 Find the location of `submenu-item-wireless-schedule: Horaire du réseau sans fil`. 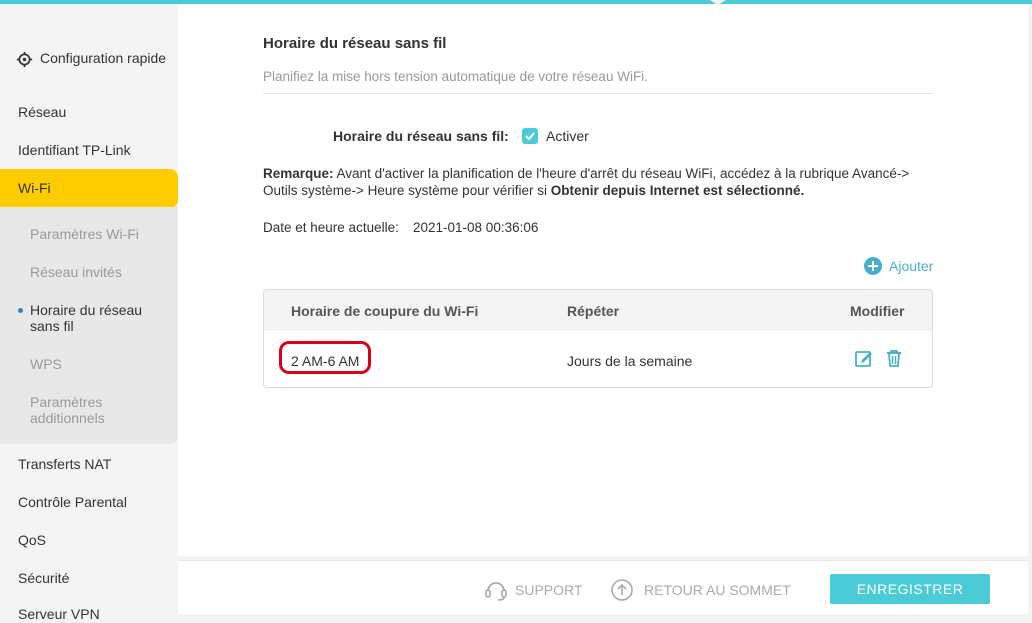

submenu-item-wireless-schedule: Horaire du réseau sans fil is located at coordinates (89, 318).